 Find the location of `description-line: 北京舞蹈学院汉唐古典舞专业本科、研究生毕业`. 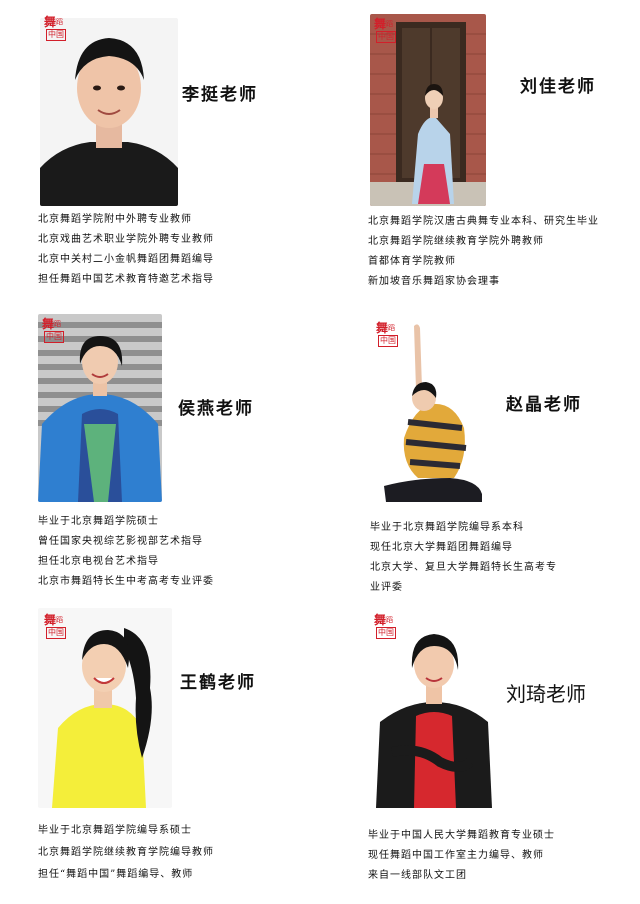

description-line: 北京舞蹈学院汉唐古典舞专业本科、研究生毕业 is located at coordinates (483, 221).